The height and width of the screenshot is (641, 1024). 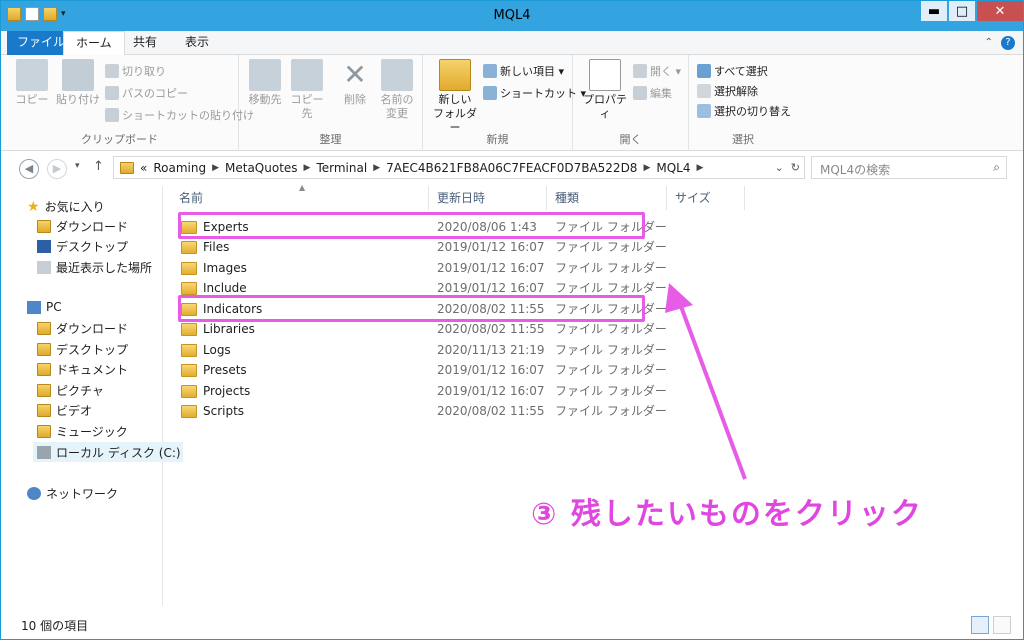 What do you see at coordinates (512, 626) in the screenshot?
I see `status-bar: 10 個の項目` at bounding box center [512, 626].